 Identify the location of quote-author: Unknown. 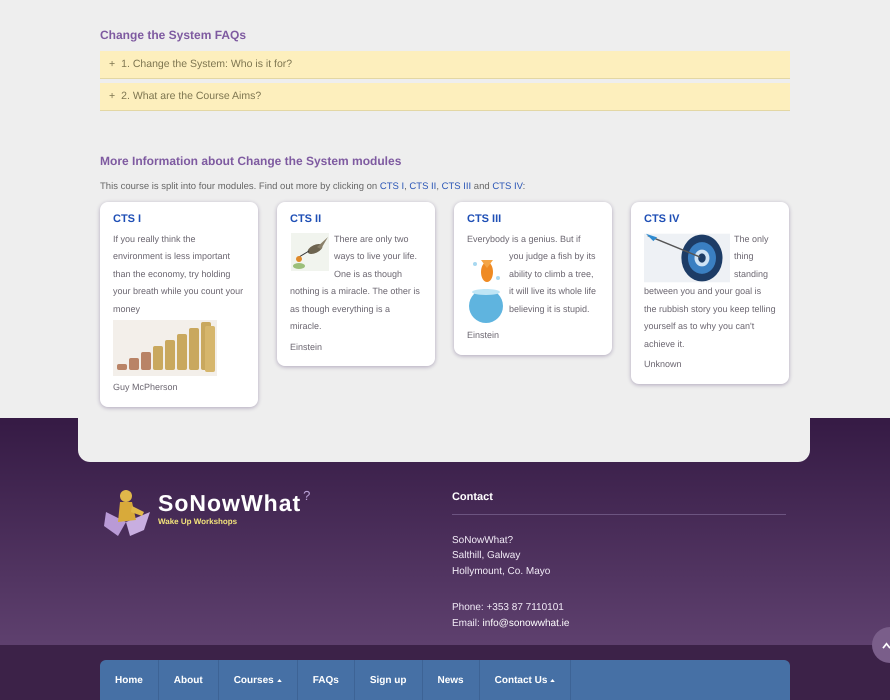
(663, 365).